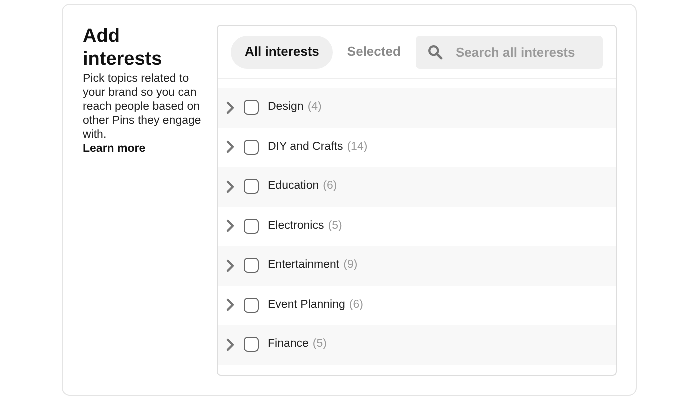  Describe the element at coordinates (435, 52) in the screenshot. I see `search-icon` at that location.